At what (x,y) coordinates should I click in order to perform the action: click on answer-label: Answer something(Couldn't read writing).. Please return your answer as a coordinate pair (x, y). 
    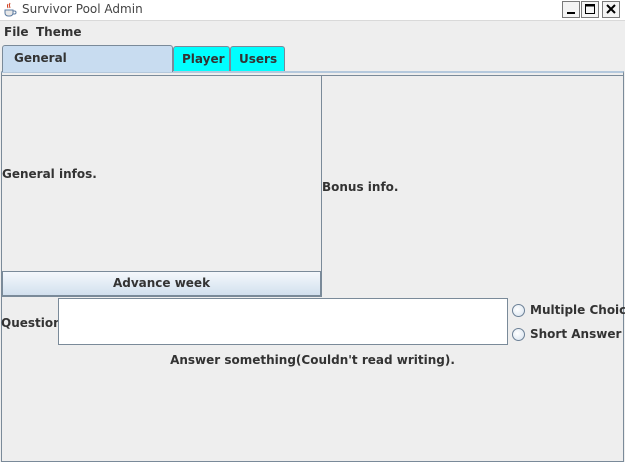
    Looking at the image, I should click on (312, 360).